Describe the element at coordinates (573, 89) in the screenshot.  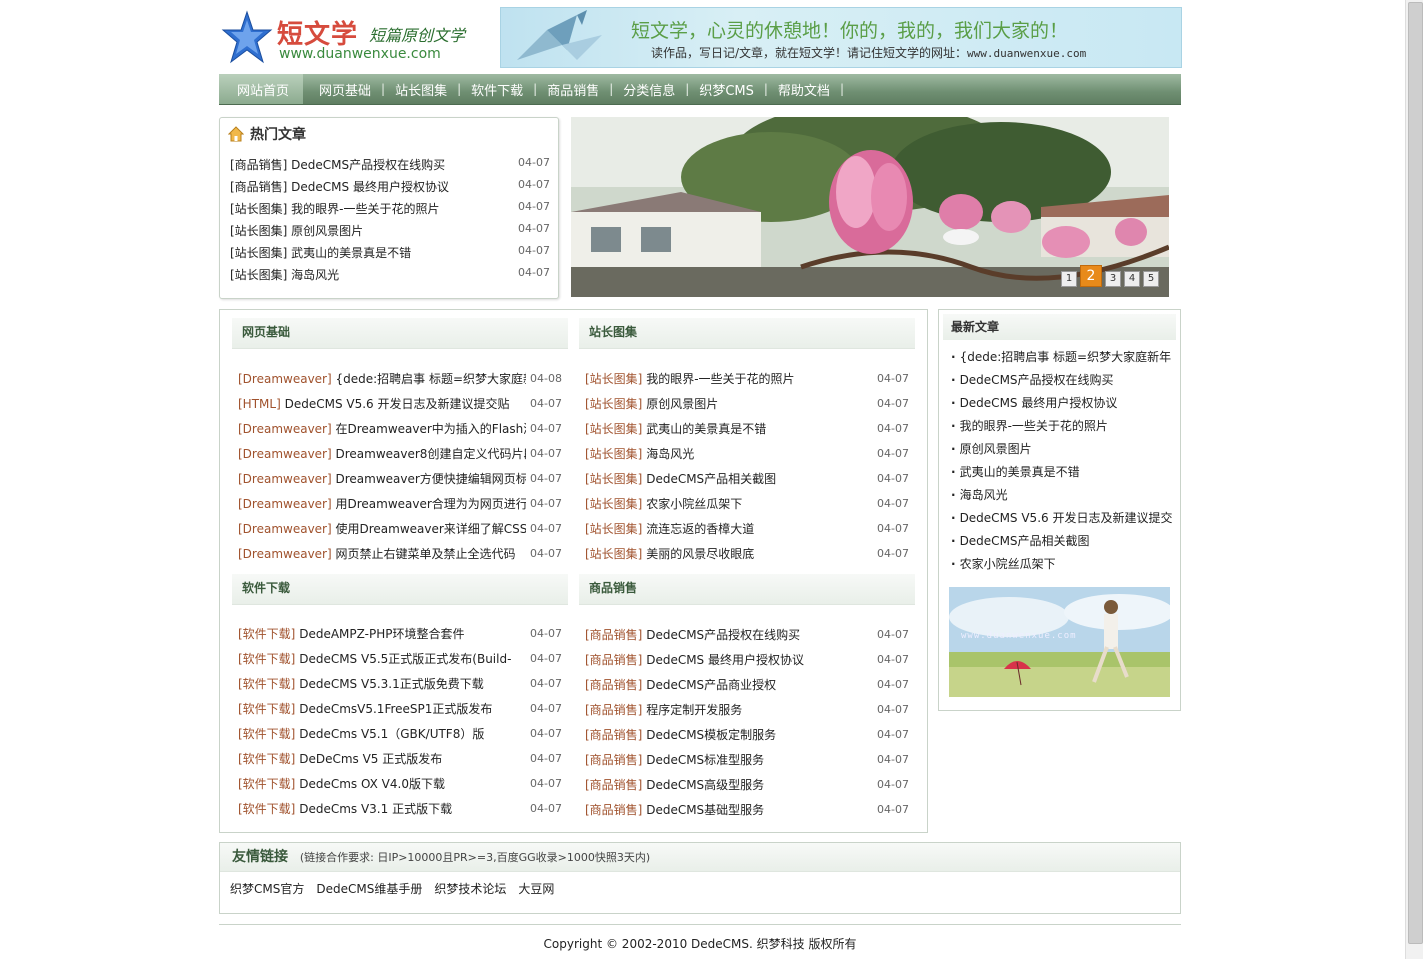
I see `nav-item-4: 商品销售` at that location.